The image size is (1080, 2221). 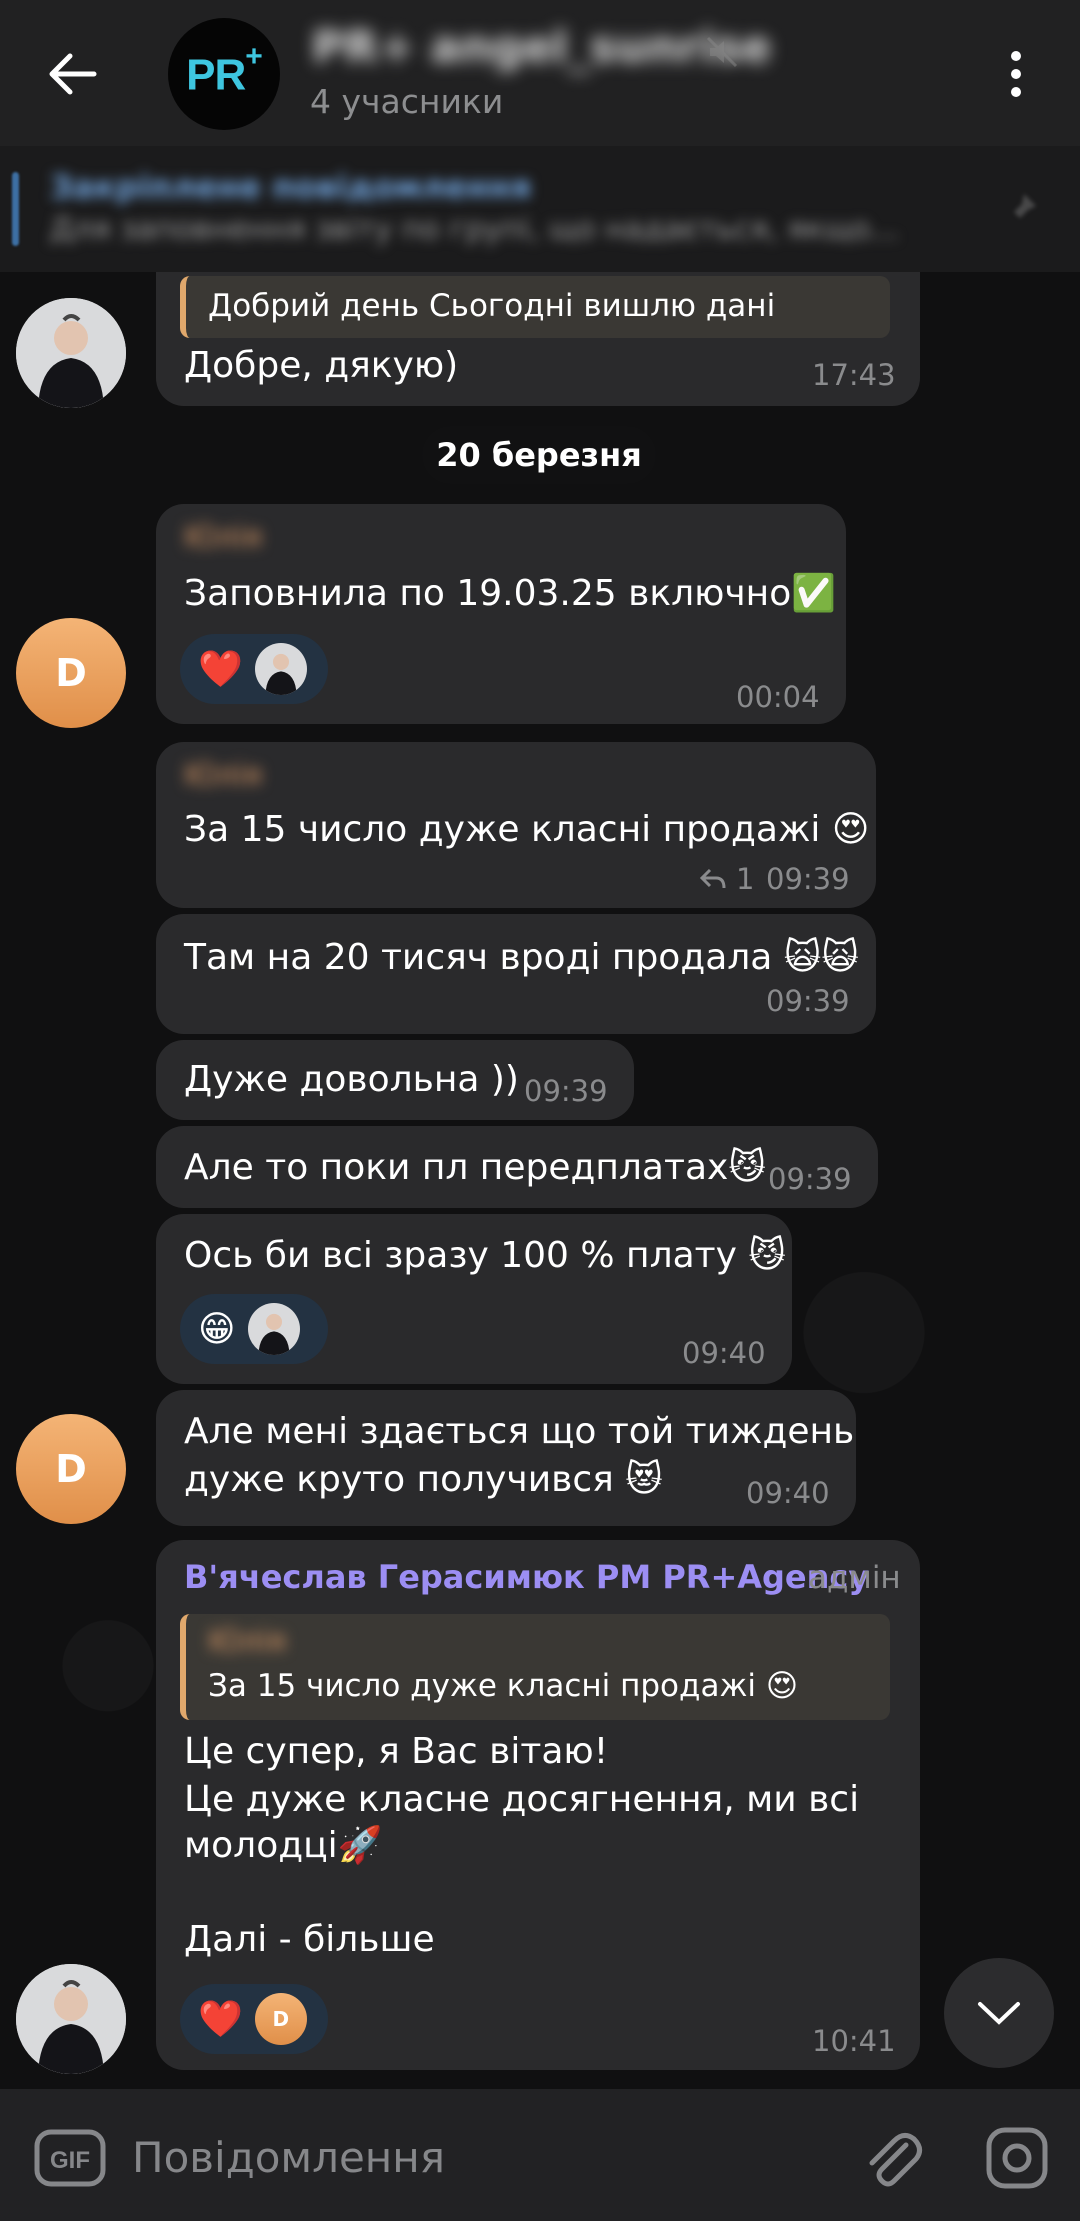 I want to click on message-text: Але то поки пл передплатах😼, so click(x=475, y=1167).